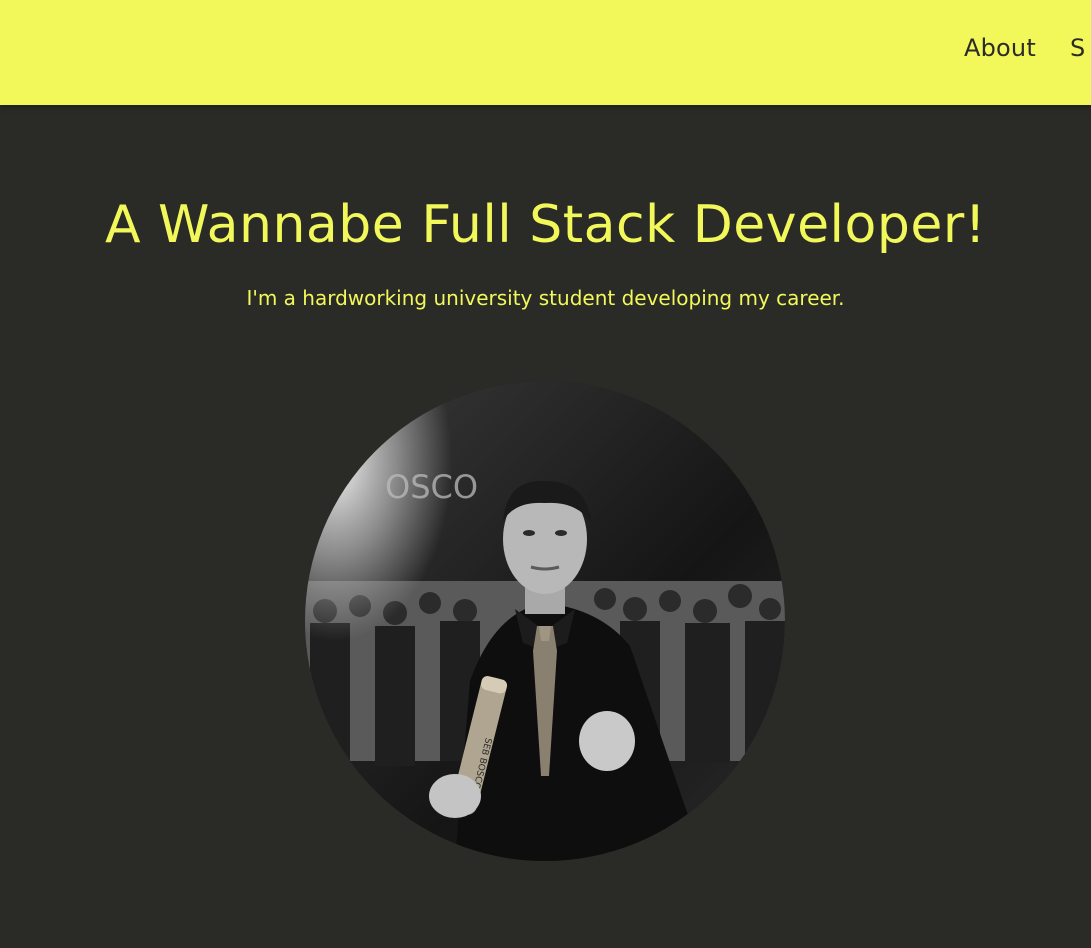  I want to click on navbar: About S, so click(545, 52).